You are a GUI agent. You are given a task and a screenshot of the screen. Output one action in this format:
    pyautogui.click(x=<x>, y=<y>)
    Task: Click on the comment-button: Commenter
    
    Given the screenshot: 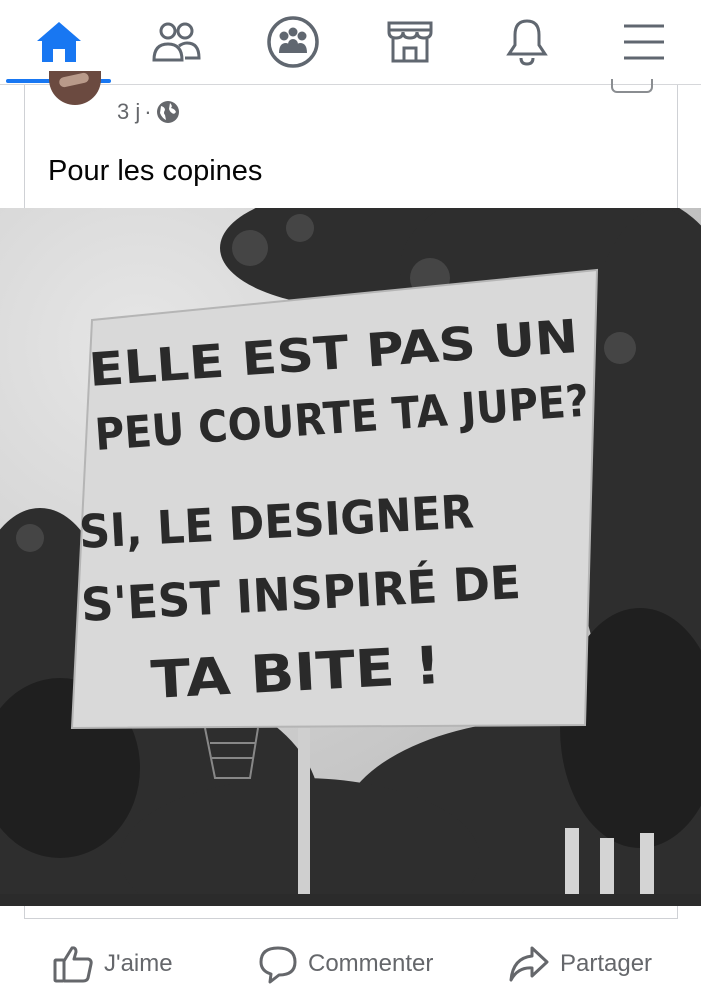 What is the action you would take?
    pyautogui.click(x=345, y=964)
    